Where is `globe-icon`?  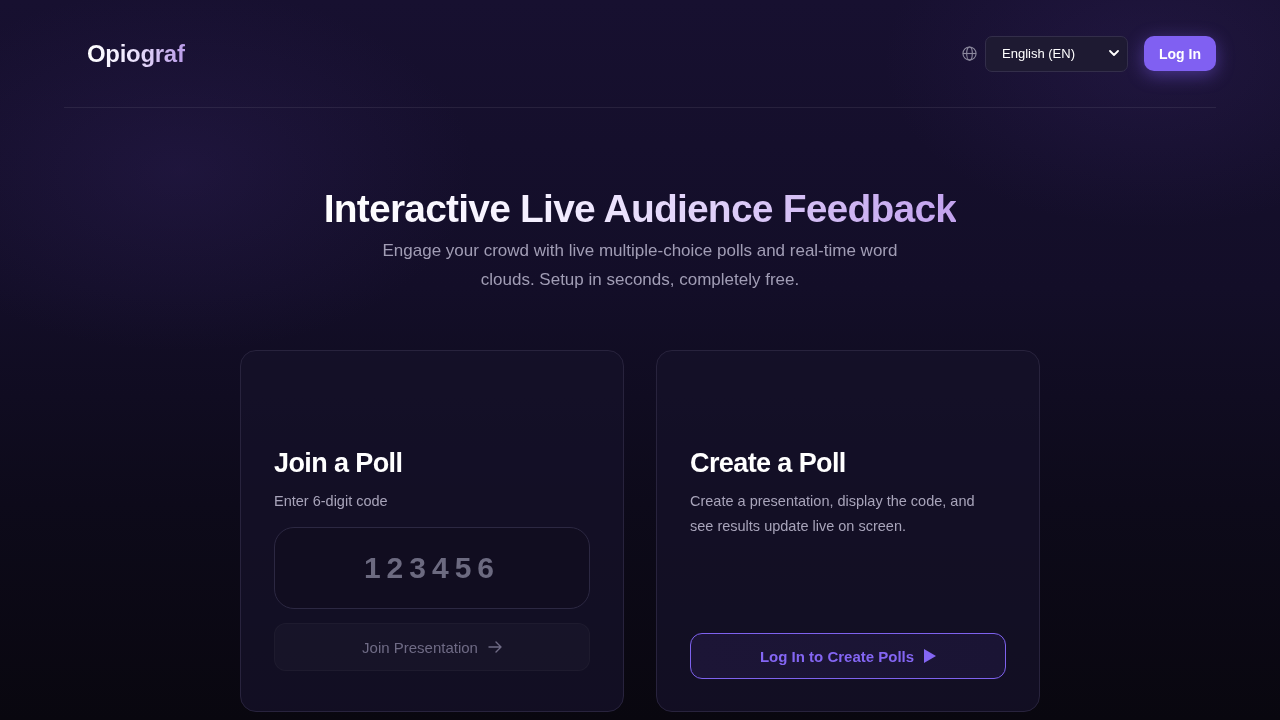
globe-icon is located at coordinates (969, 53).